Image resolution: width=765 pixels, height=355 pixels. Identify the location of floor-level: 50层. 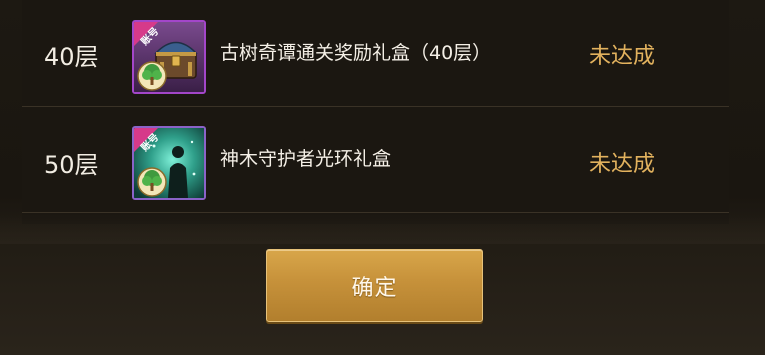
(71, 165).